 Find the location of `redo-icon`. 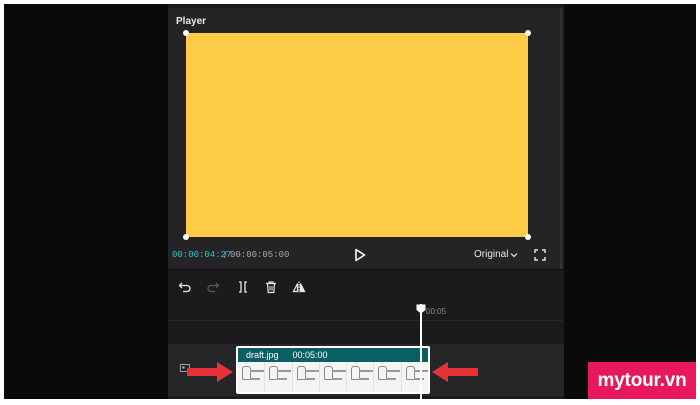

redo-icon is located at coordinates (213, 287).